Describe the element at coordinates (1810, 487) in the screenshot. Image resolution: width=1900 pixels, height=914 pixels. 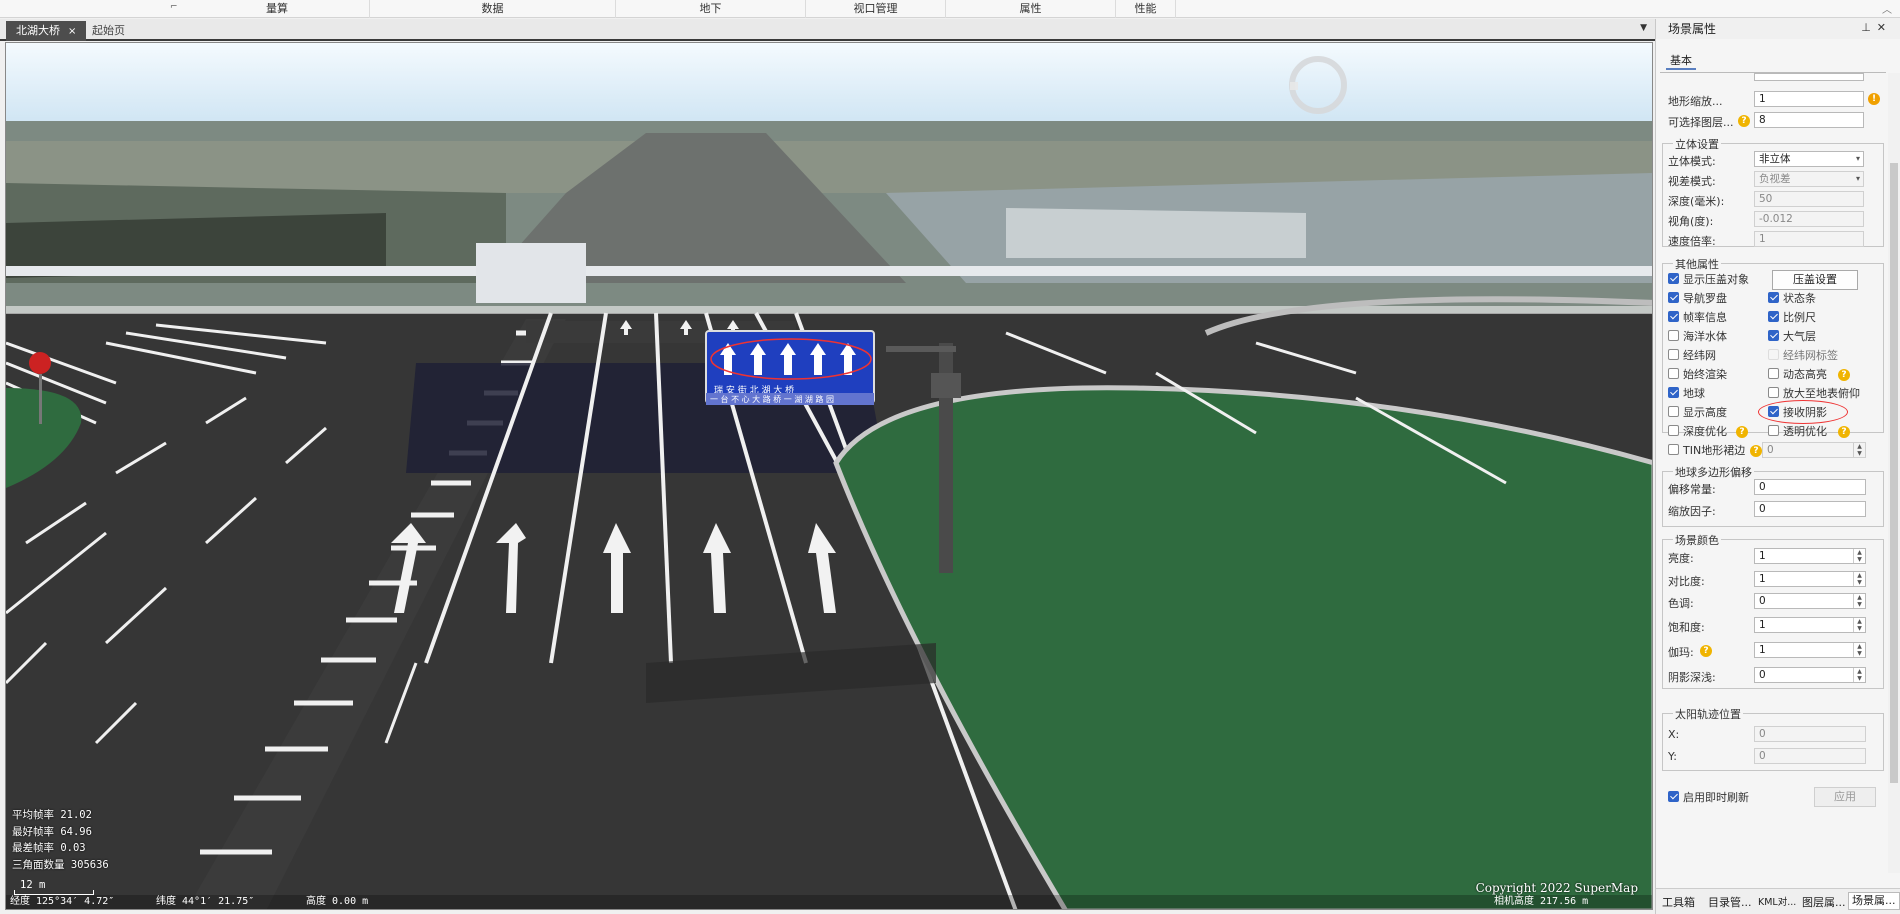
I see `offset-constant-input: 0` at that location.